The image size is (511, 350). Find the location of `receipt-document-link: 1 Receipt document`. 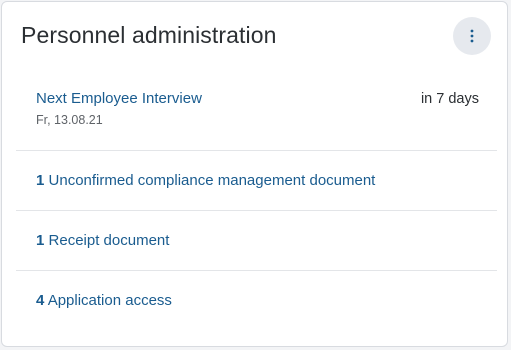

receipt-document-link: 1 Receipt document is located at coordinates (102, 240).